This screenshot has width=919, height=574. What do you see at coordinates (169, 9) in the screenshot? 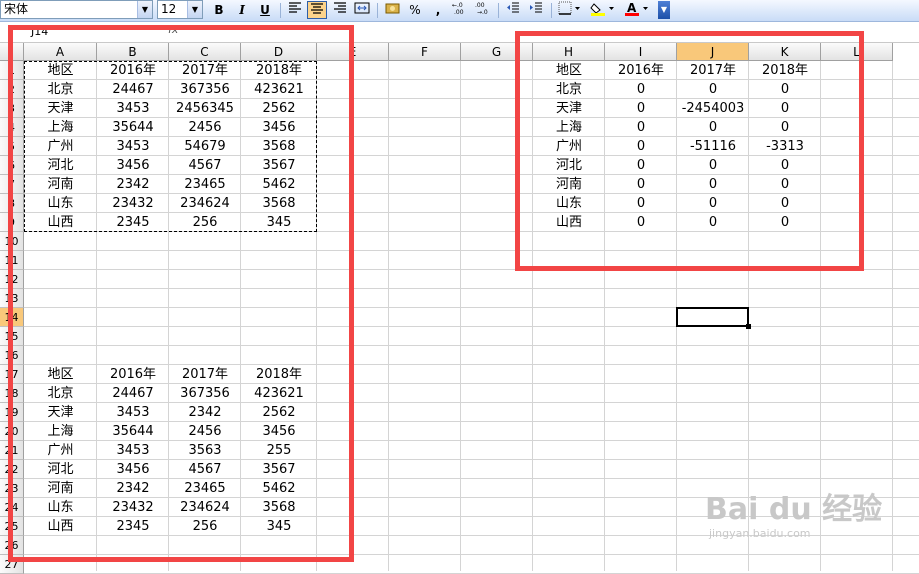
I see `font-size-value: 12` at bounding box center [169, 9].